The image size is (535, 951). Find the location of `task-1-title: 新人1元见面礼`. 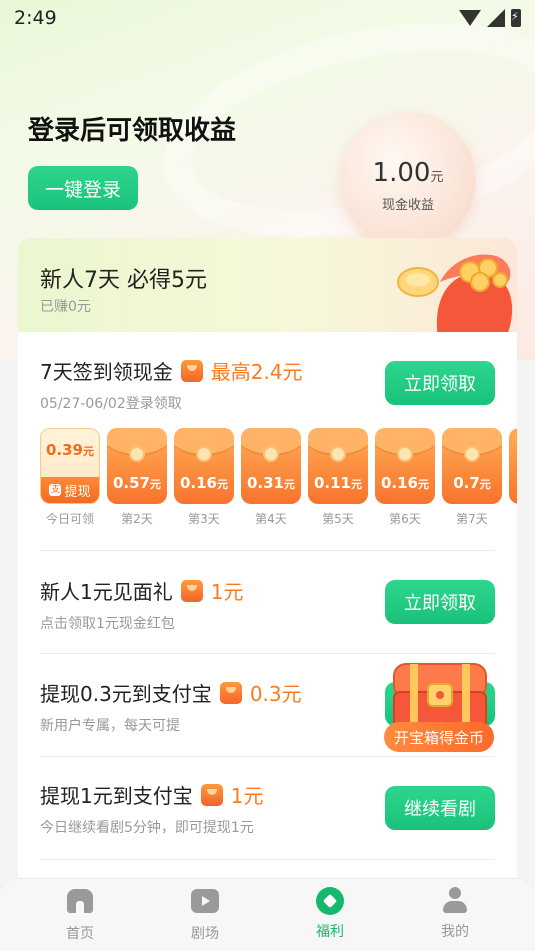

task-1-title: 新人1元见面礼 is located at coordinates (106, 592).